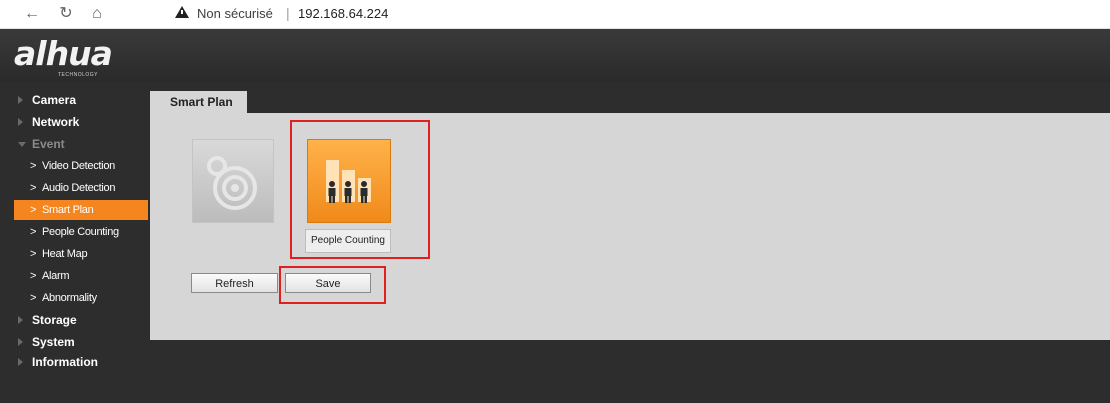  Describe the element at coordinates (69, 298) in the screenshot. I see `sidebar-item-label: Abnormality` at that location.